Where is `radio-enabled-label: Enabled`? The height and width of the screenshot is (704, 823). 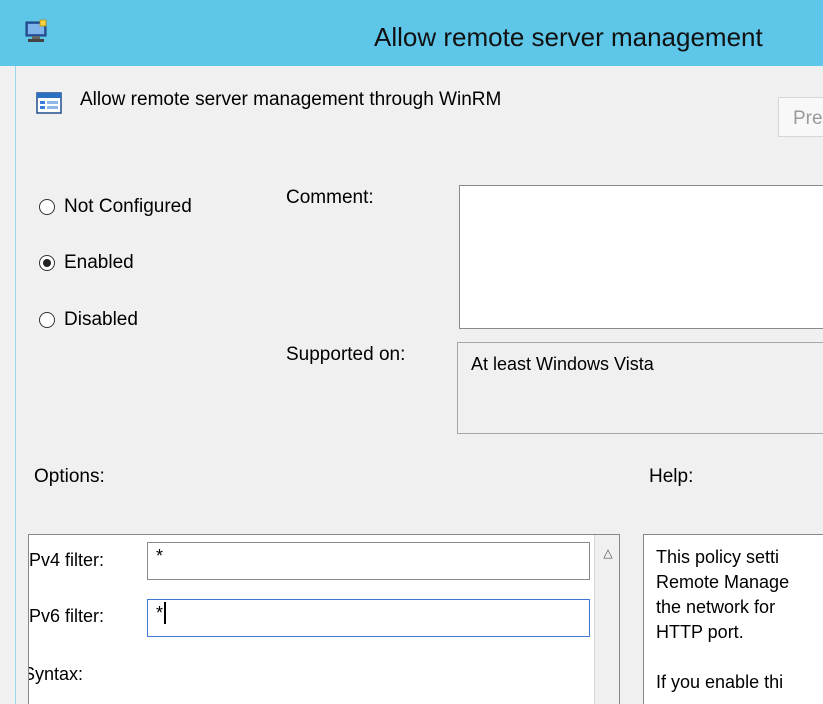 radio-enabled-label: Enabled is located at coordinates (99, 262).